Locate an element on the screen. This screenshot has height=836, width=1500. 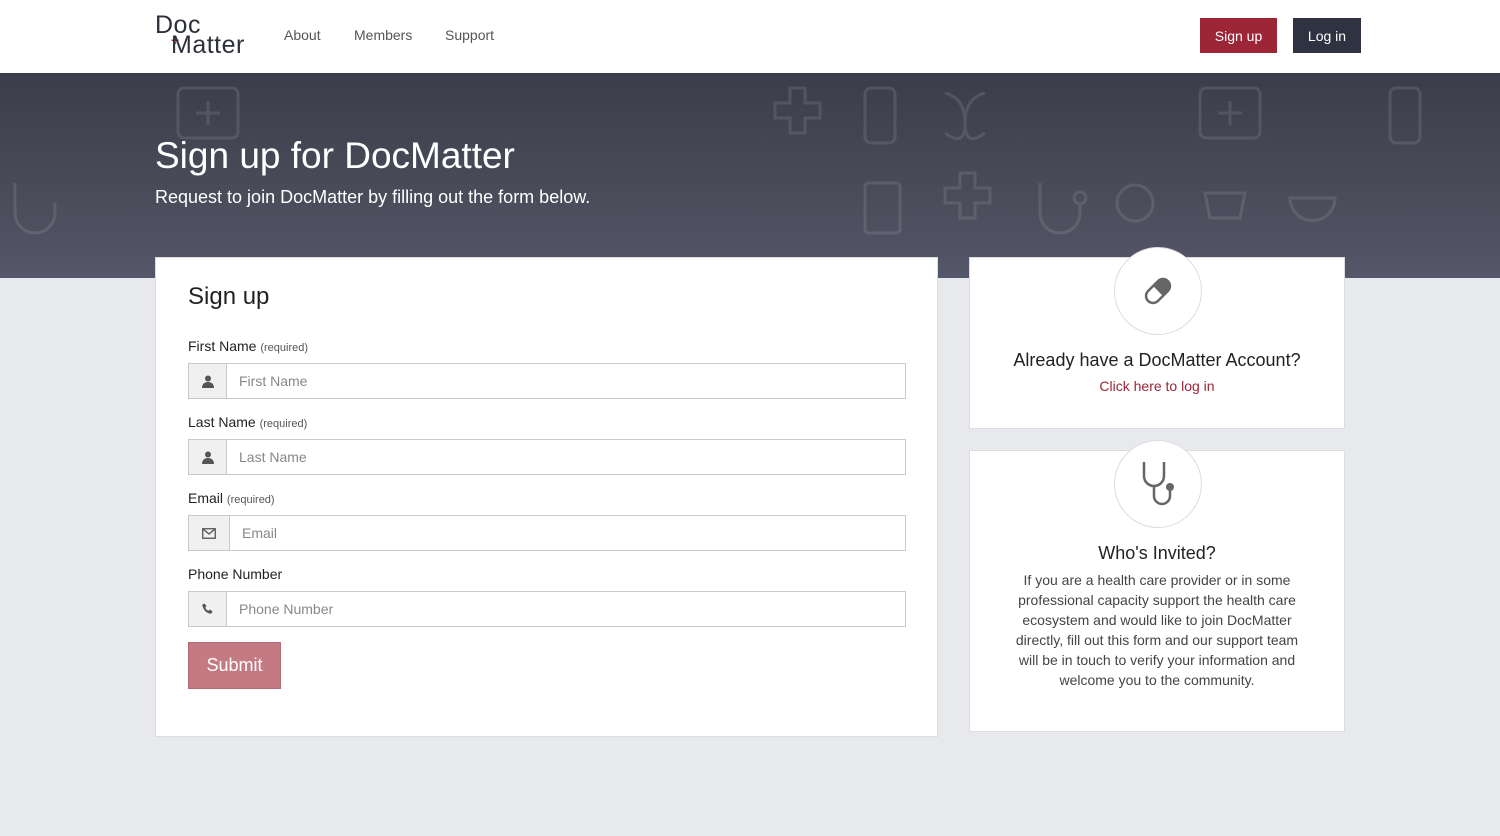
email-label: Email (required) is located at coordinates (231, 498).